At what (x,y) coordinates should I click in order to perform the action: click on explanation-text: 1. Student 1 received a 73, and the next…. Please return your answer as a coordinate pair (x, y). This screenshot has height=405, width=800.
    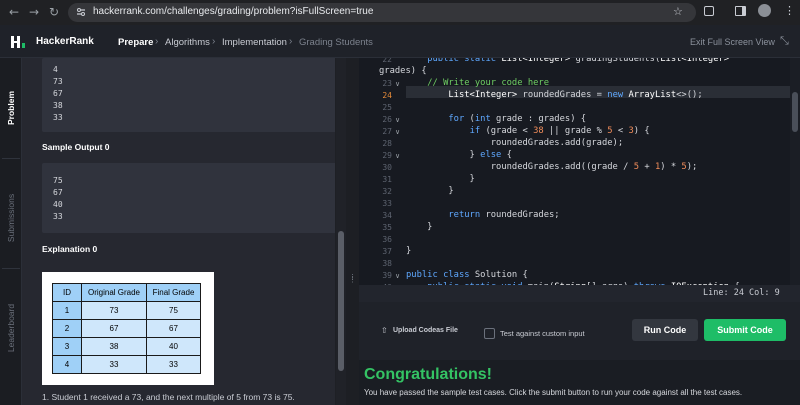
    Looking at the image, I should click on (168, 397).